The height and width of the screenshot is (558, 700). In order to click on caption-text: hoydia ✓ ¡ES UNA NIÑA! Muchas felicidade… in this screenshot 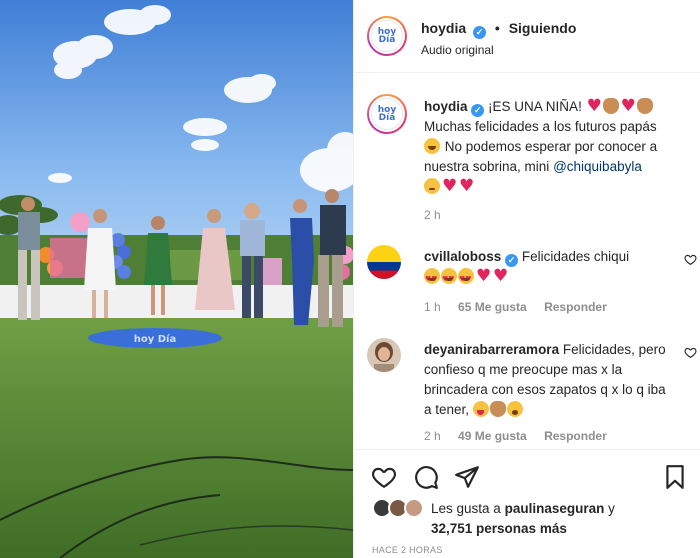, I will do `click(559, 147)`.